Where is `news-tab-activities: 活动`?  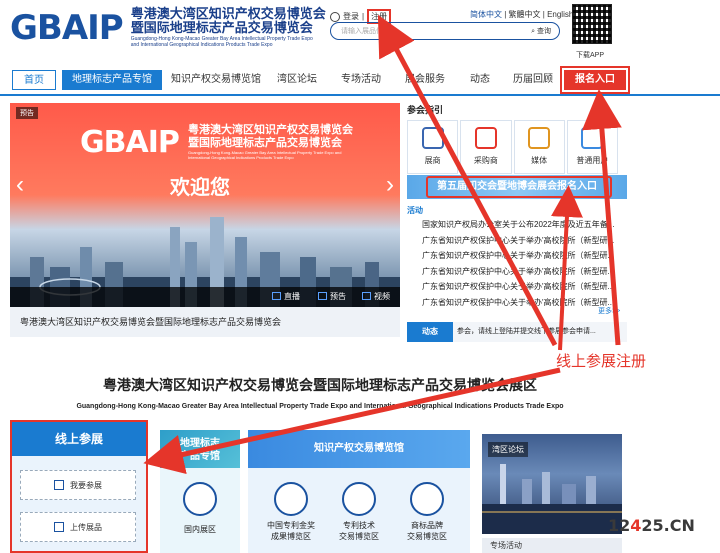 news-tab-activities: 活动 is located at coordinates (415, 210).